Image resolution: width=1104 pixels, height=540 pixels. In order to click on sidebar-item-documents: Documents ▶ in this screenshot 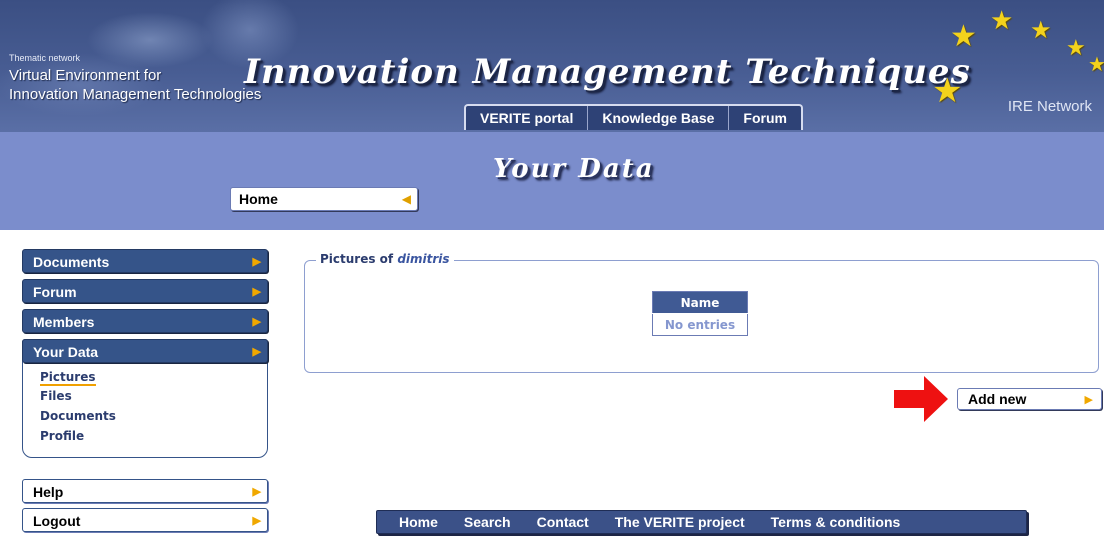, I will do `click(145, 261)`.